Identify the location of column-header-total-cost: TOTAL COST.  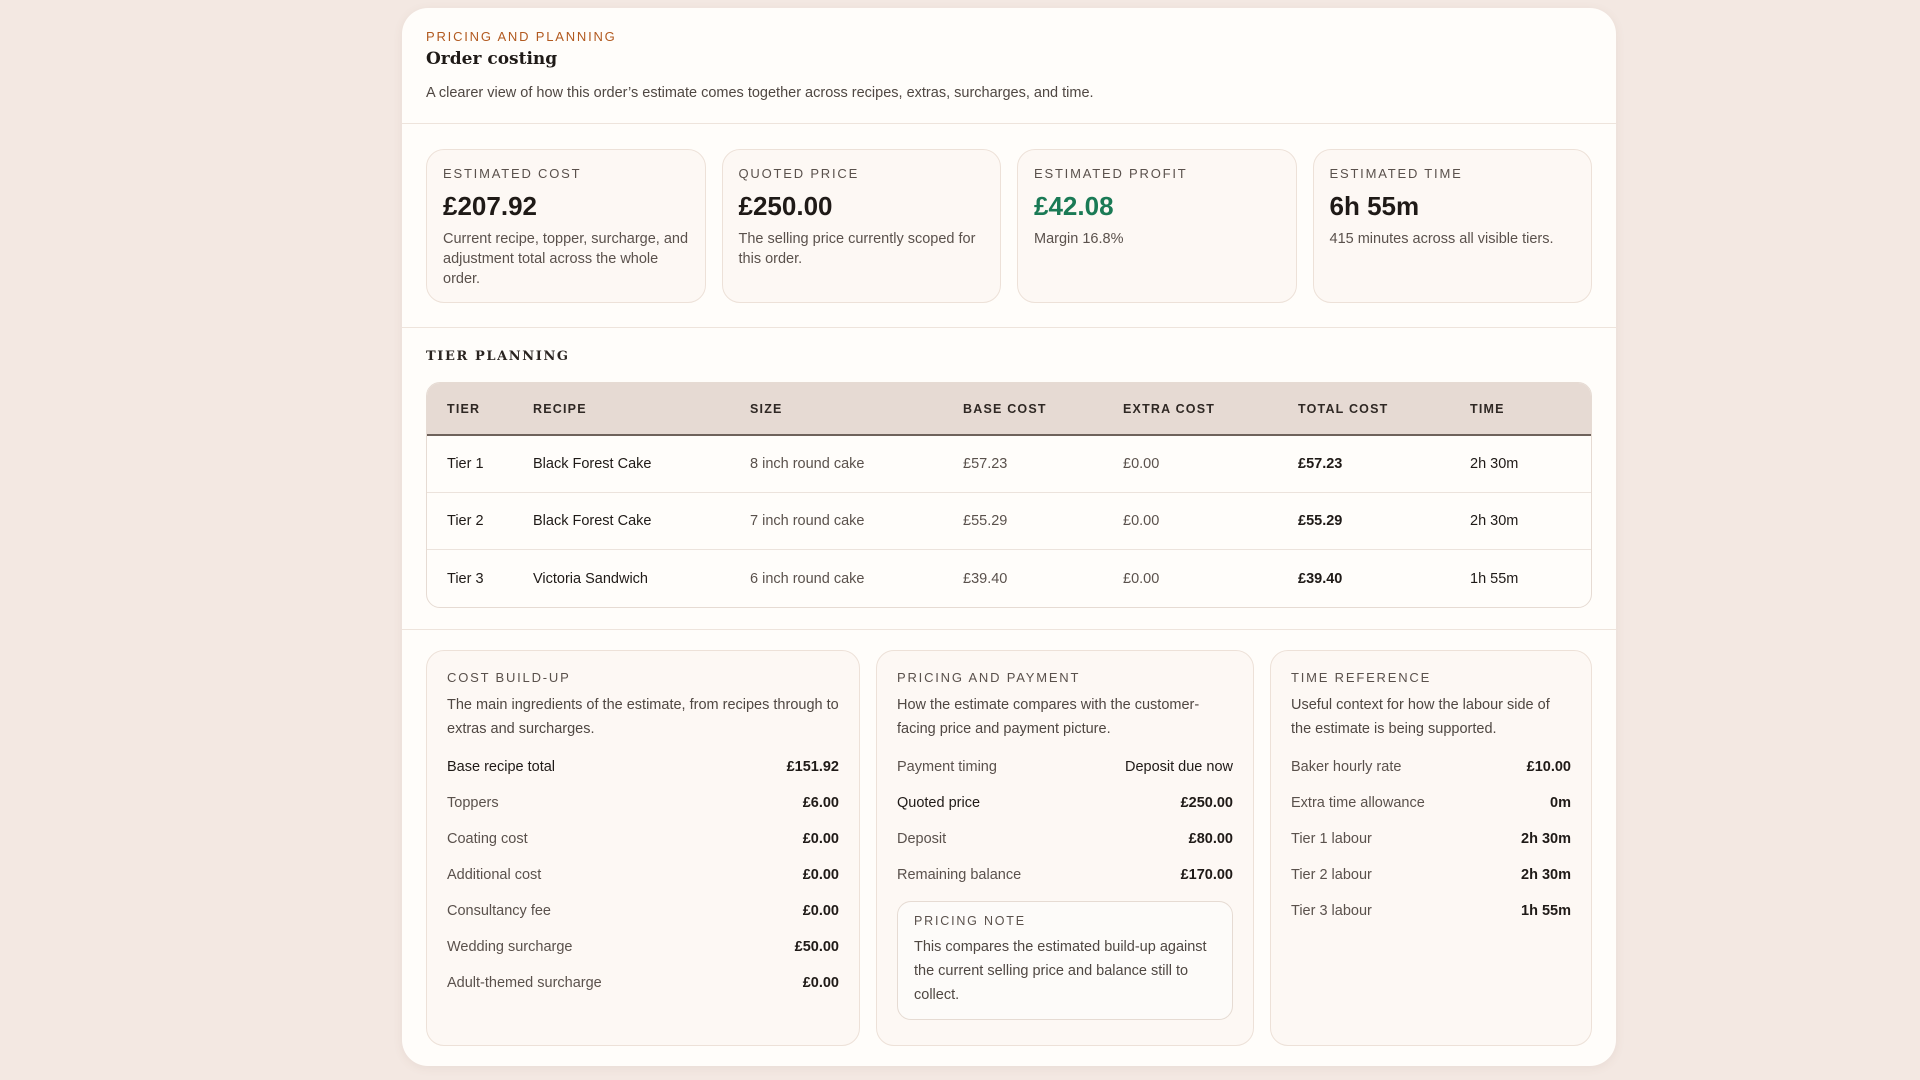
(1343, 408).